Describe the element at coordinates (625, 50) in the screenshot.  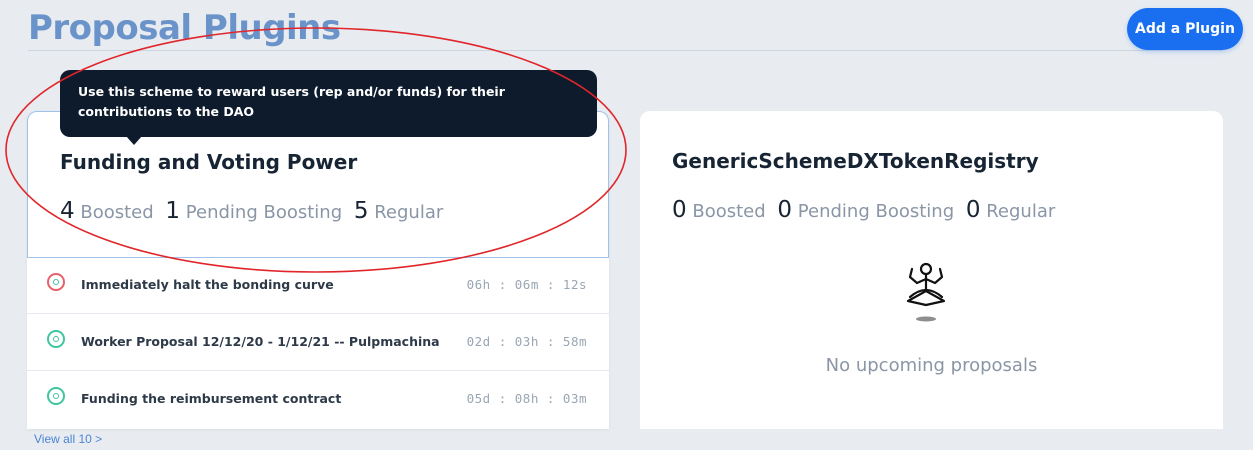
I see `title-divider` at that location.